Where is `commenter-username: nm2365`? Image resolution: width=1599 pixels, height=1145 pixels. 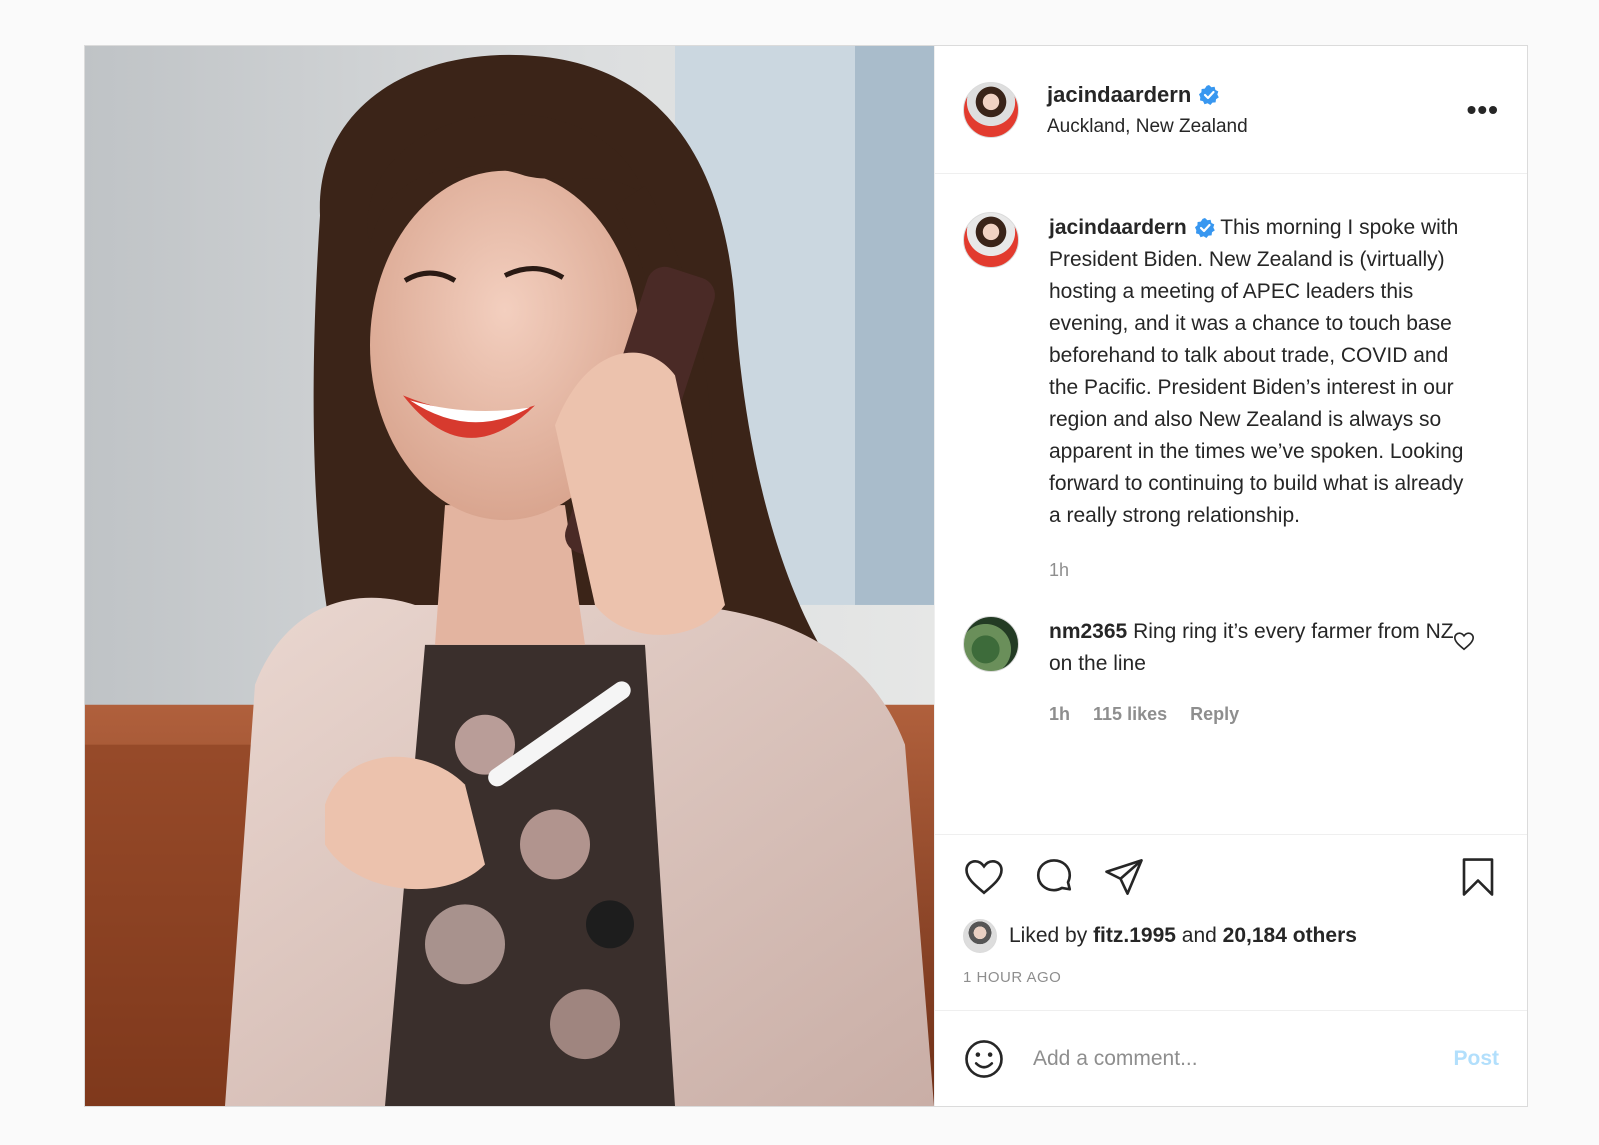
commenter-username: nm2365 is located at coordinates (1088, 632).